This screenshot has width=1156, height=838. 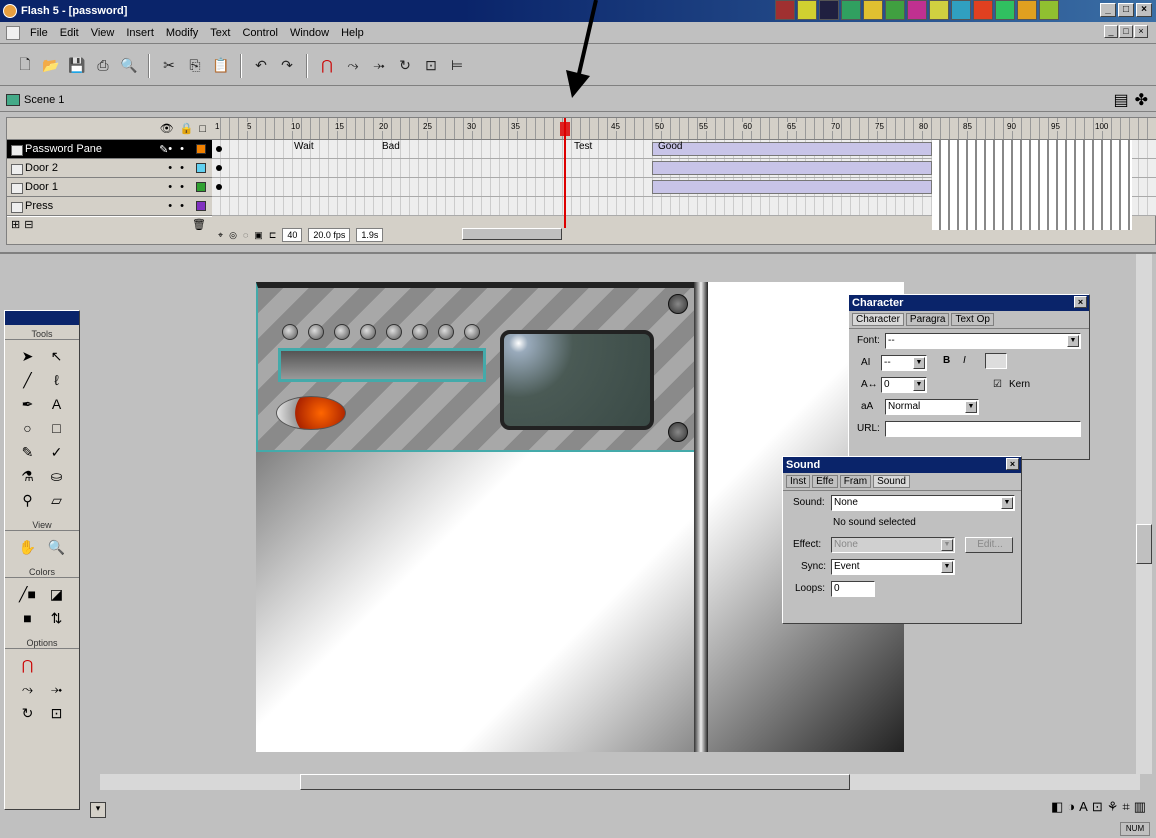 What do you see at coordinates (167, 128) in the screenshot?
I see `eye-icon: 👁` at bounding box center [167, 128].